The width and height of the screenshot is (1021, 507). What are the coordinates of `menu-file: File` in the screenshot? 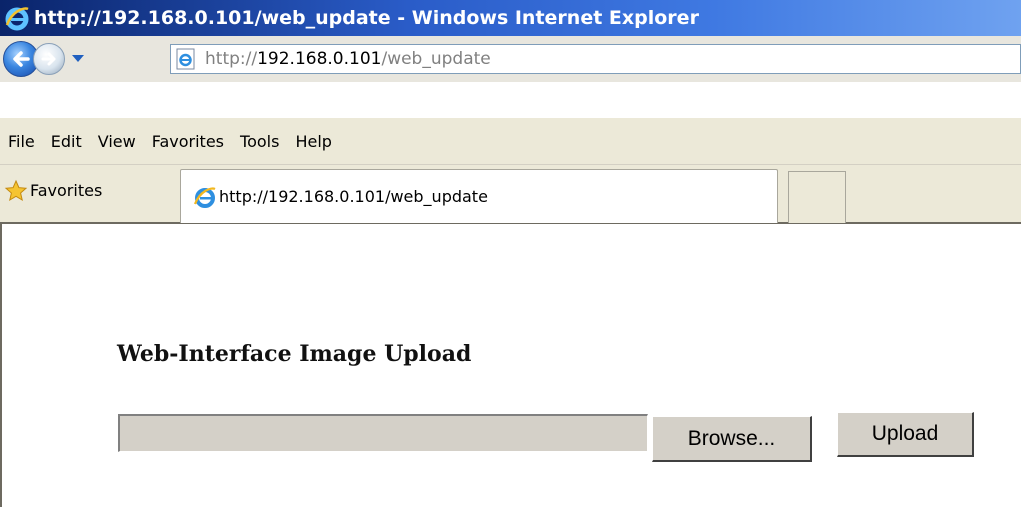 It's located at (21, 141).